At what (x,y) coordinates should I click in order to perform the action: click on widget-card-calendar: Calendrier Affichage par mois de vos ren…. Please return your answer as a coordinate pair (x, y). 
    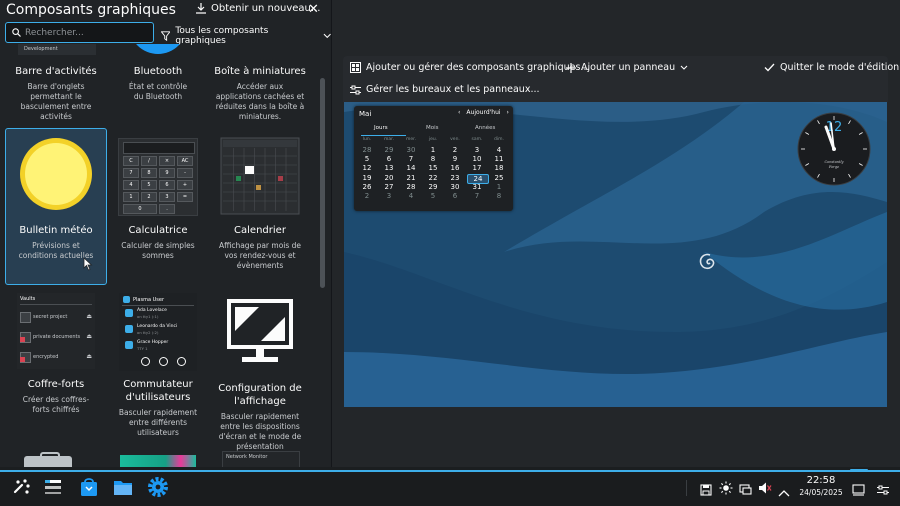
    Looking at the image, I should click on (260, 203).